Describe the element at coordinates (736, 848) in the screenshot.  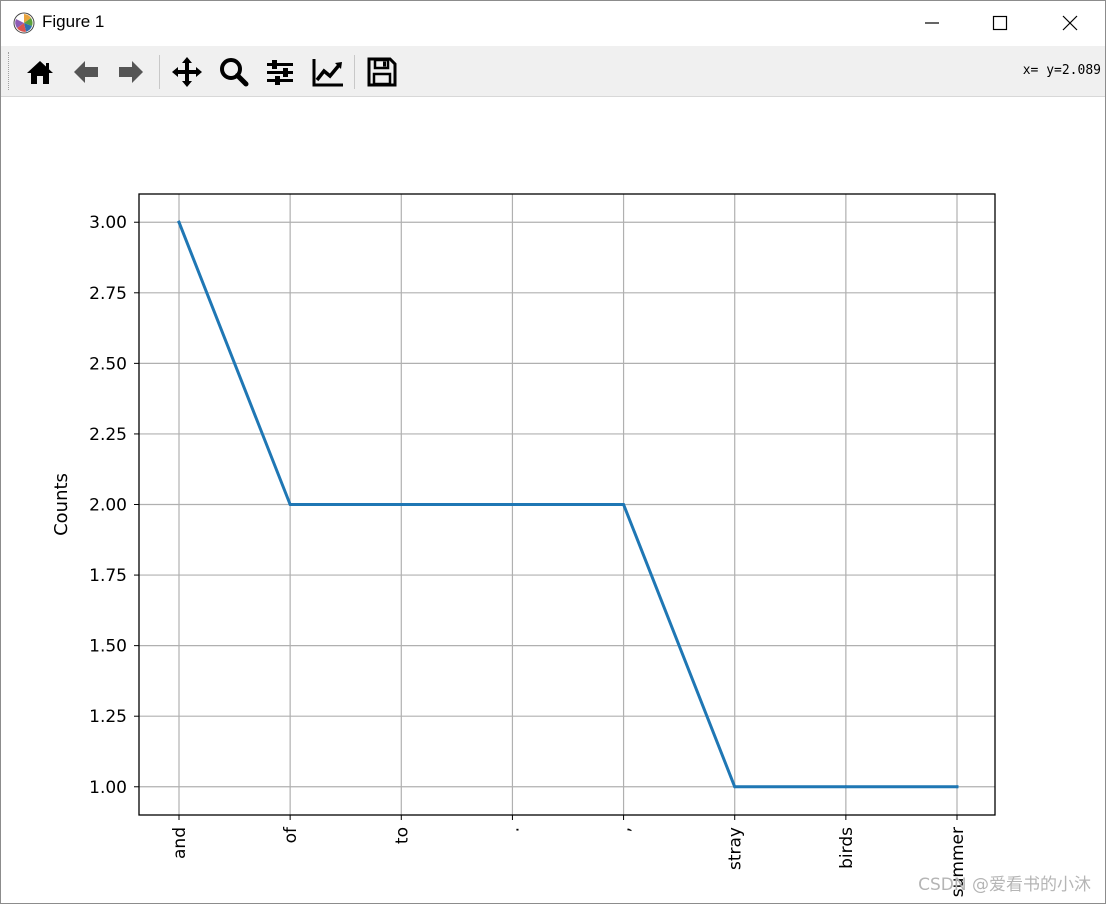
I see `x-tick-label: stray` at that location.